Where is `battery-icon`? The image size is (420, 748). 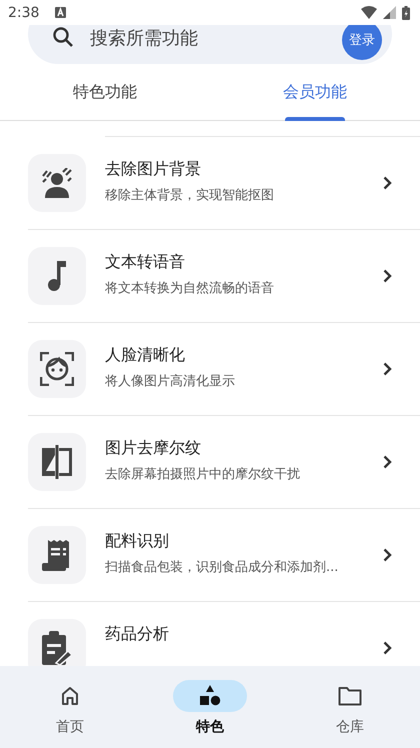
battery-icon is located at coordinates (406, 13).